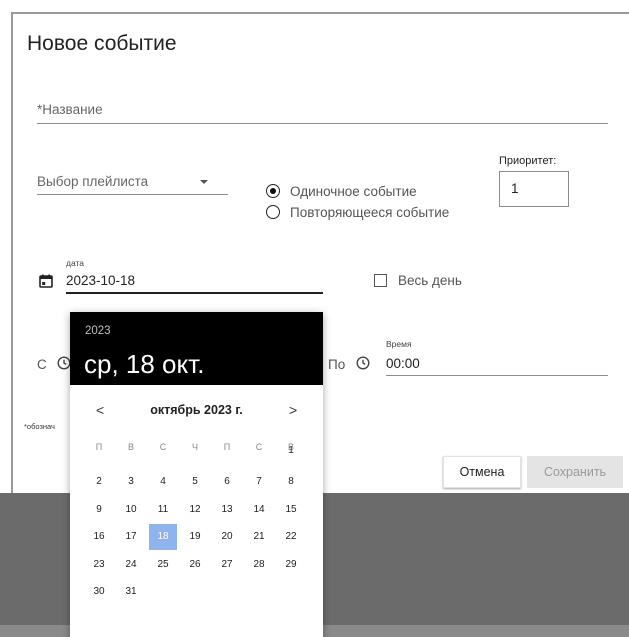  I want to click on radio-repeat-event-label: Повторяющееся событие, so click(369, 212).